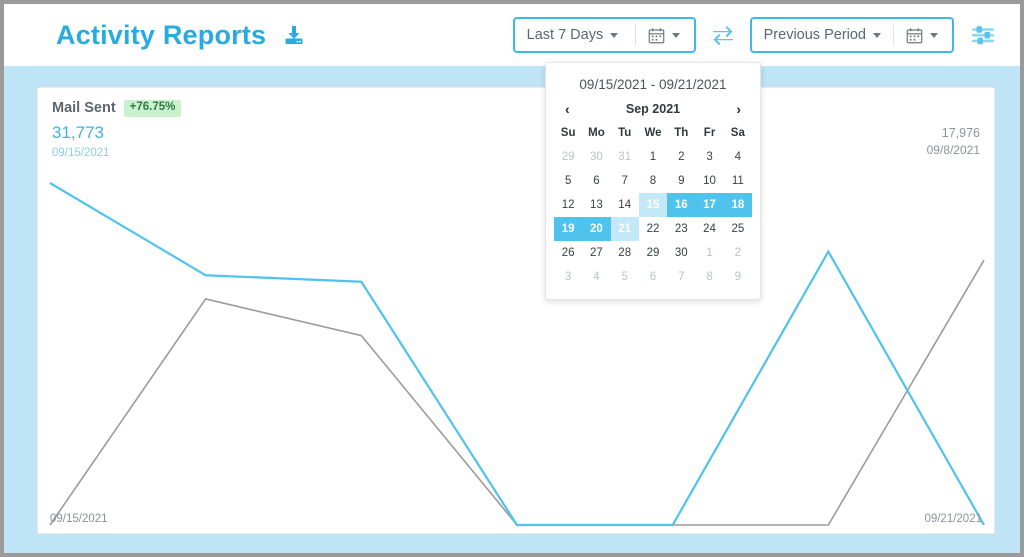  I want to click on calendar-nav: ‹ Sep 2021 ›, so click(653, 112).